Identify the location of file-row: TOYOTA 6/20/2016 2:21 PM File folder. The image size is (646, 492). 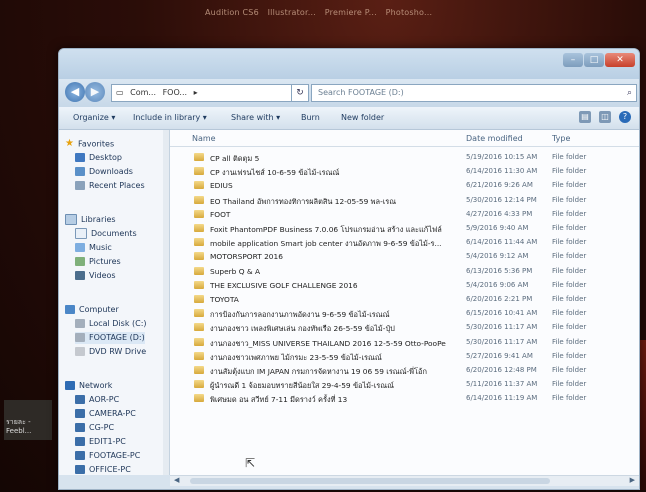
(404, 300).